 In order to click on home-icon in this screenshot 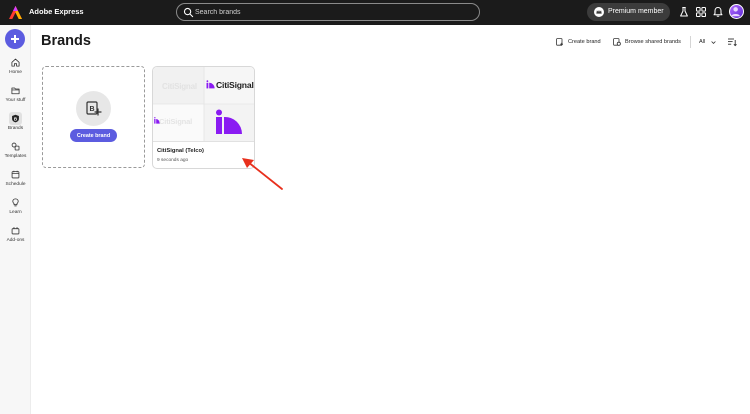, I will do `click(15, 62)`.